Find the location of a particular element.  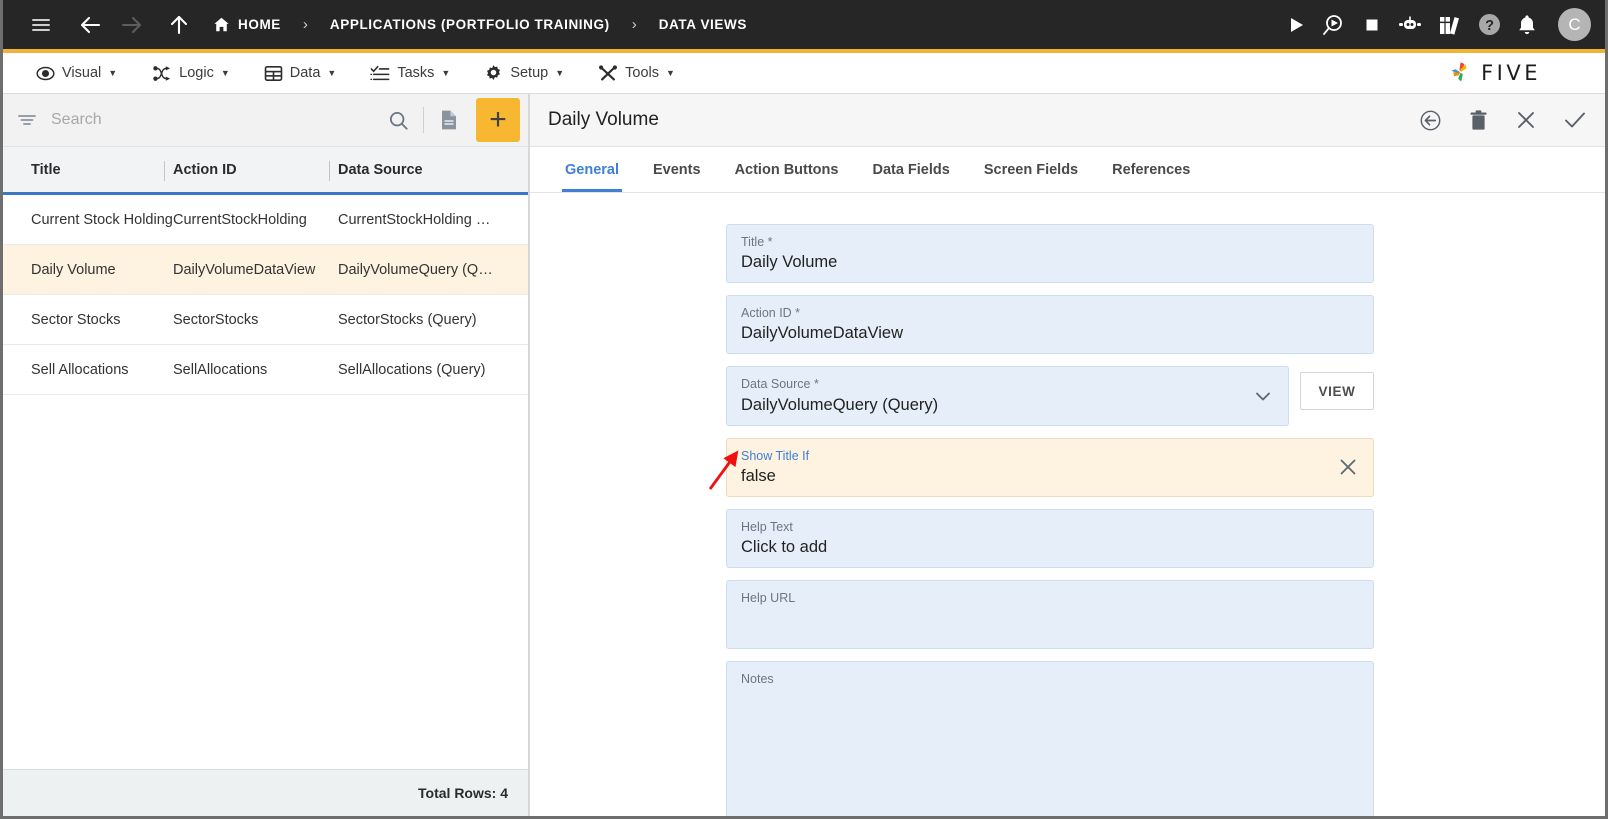

field-value is located at coordinates (1050, 606).